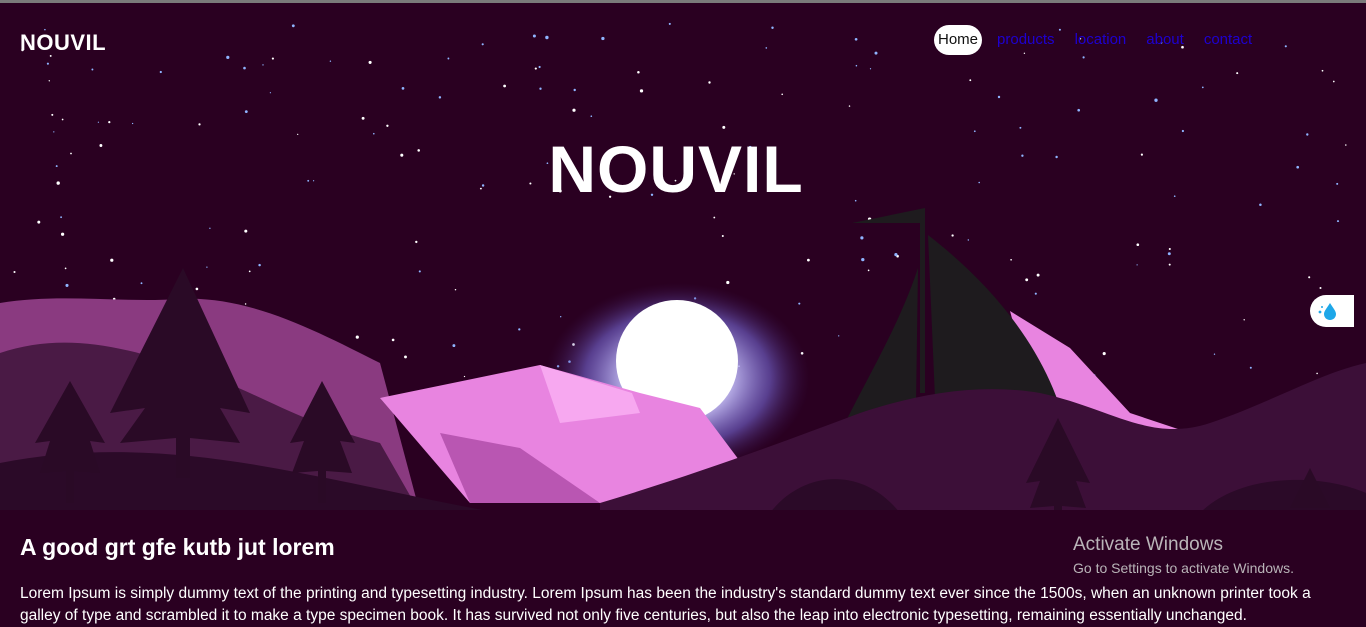 This screenshot has height=627, width=1366. I want to click on side-widget-button, so click(1332, 311).